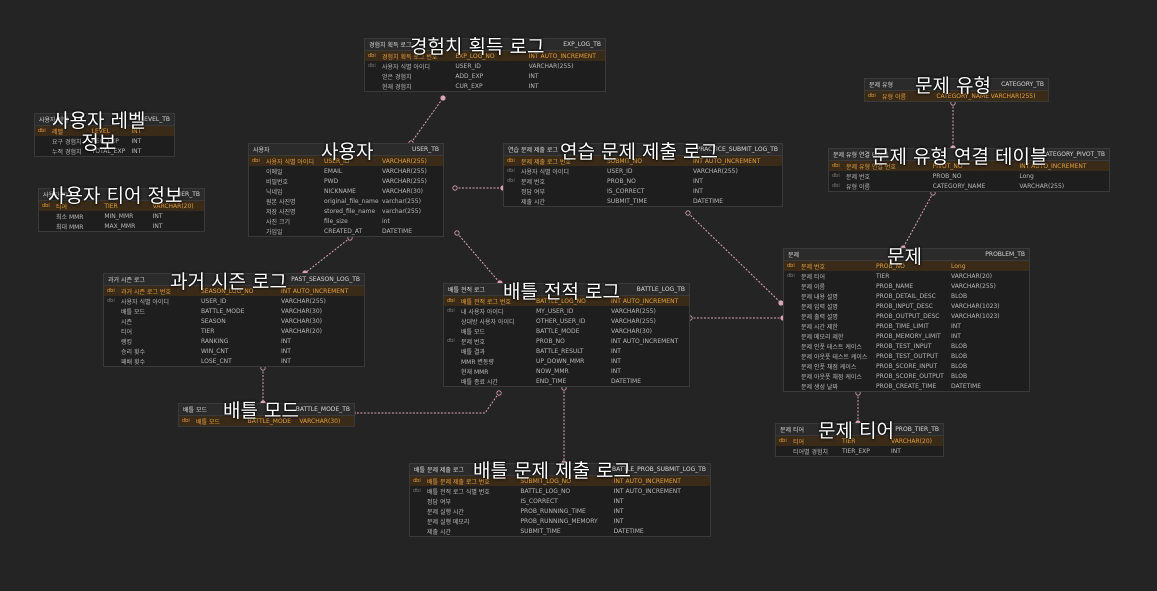 Image resolution: width=1157 pixels, height=591 pixels. I want to click on column-name: 최소 MMR, so click(70, 217).